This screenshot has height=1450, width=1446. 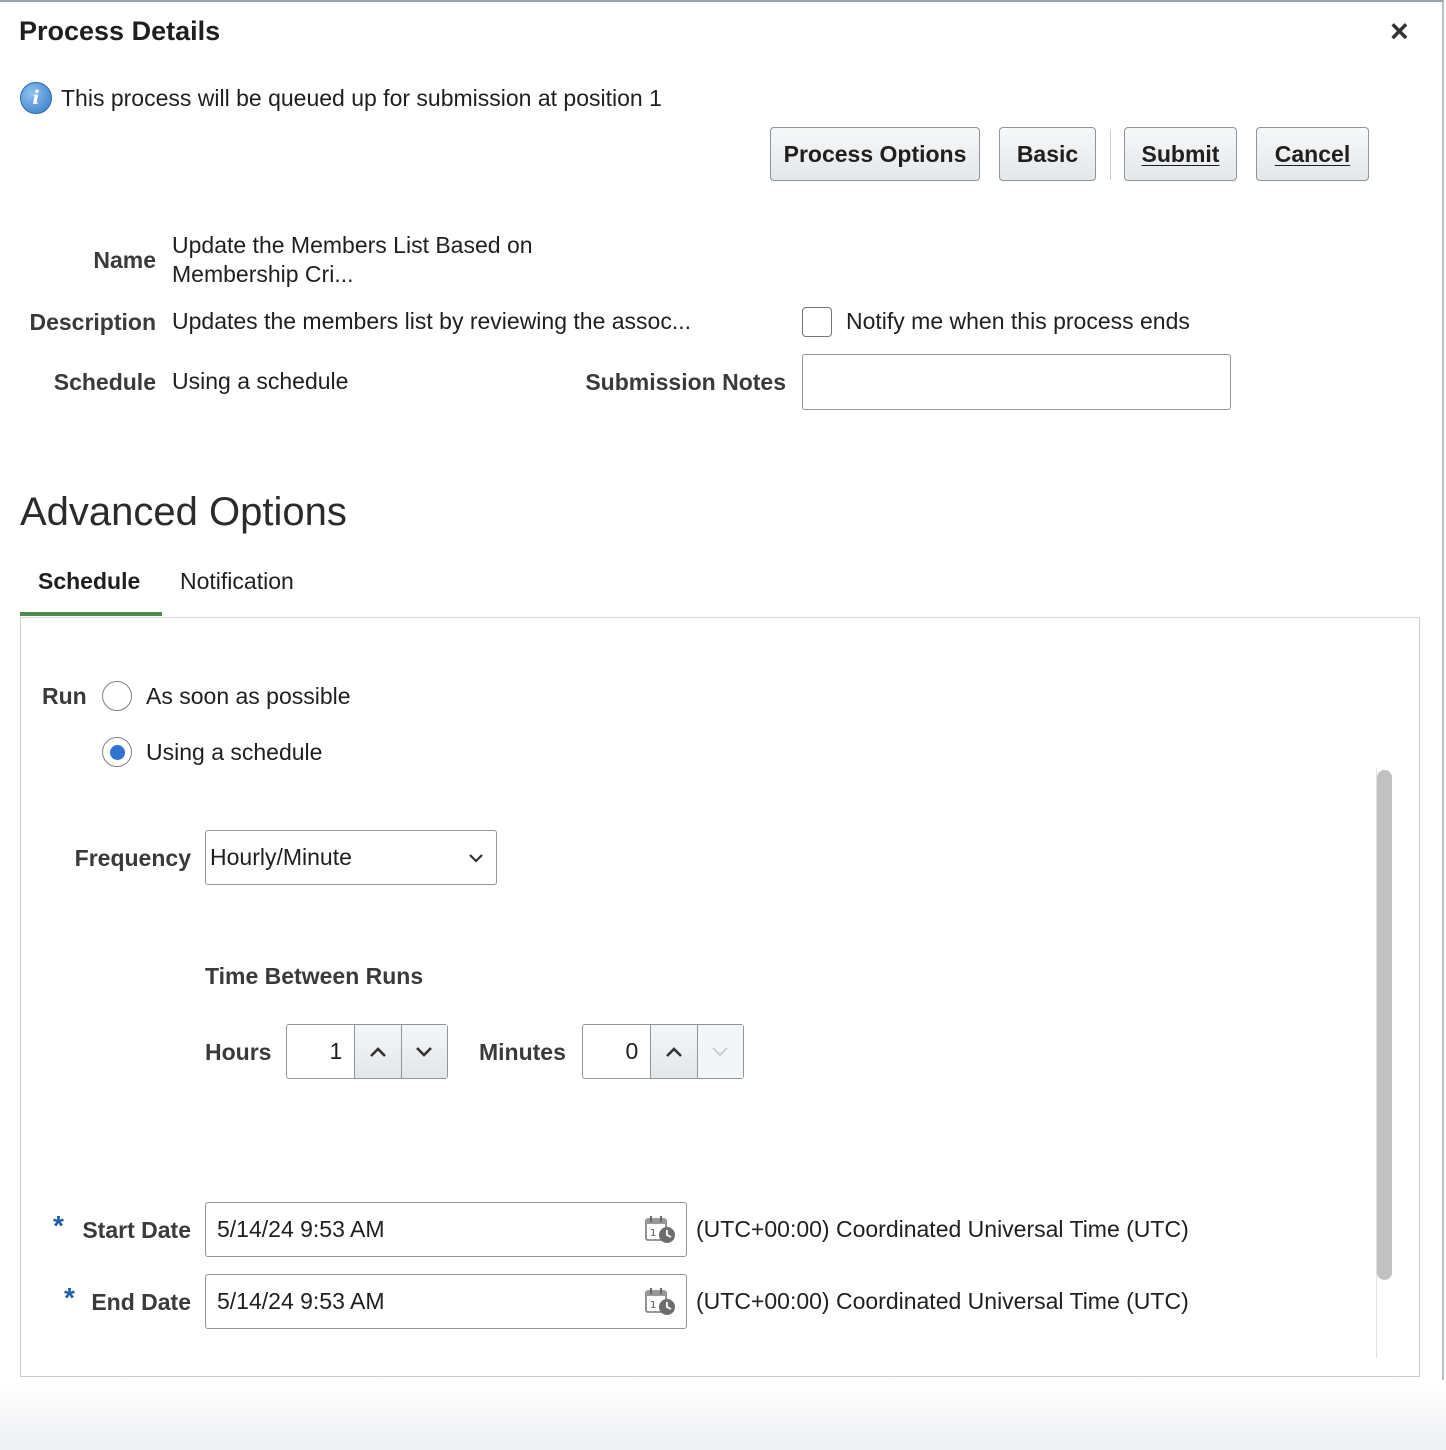 I want to click on radio-as-soon-as-possible, so click(x=117, y=696).